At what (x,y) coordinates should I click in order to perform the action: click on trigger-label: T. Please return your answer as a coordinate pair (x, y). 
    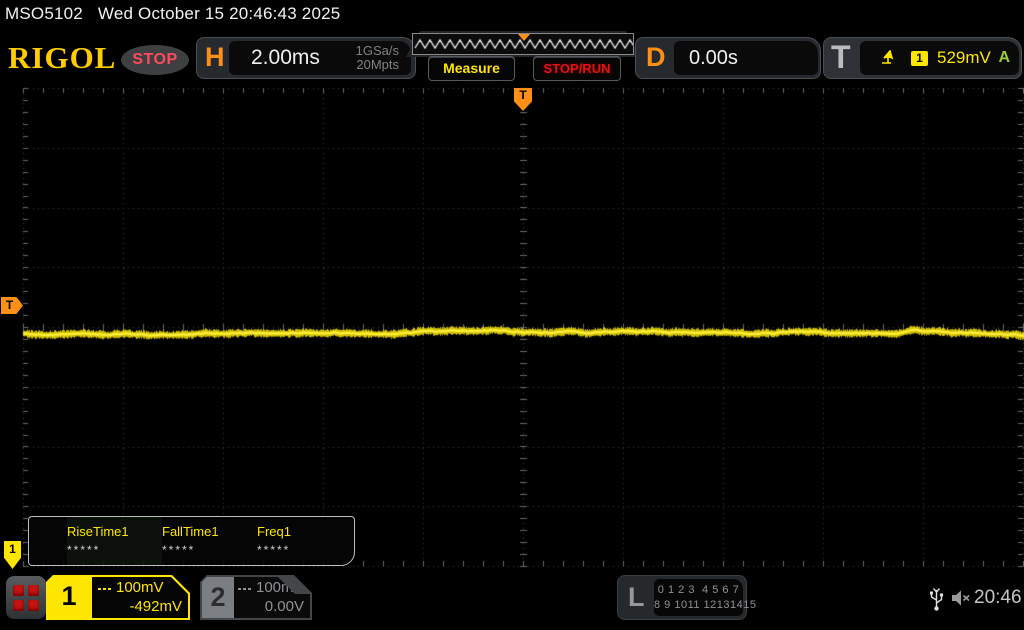
    Looking at the image, I should click on (841, 57).